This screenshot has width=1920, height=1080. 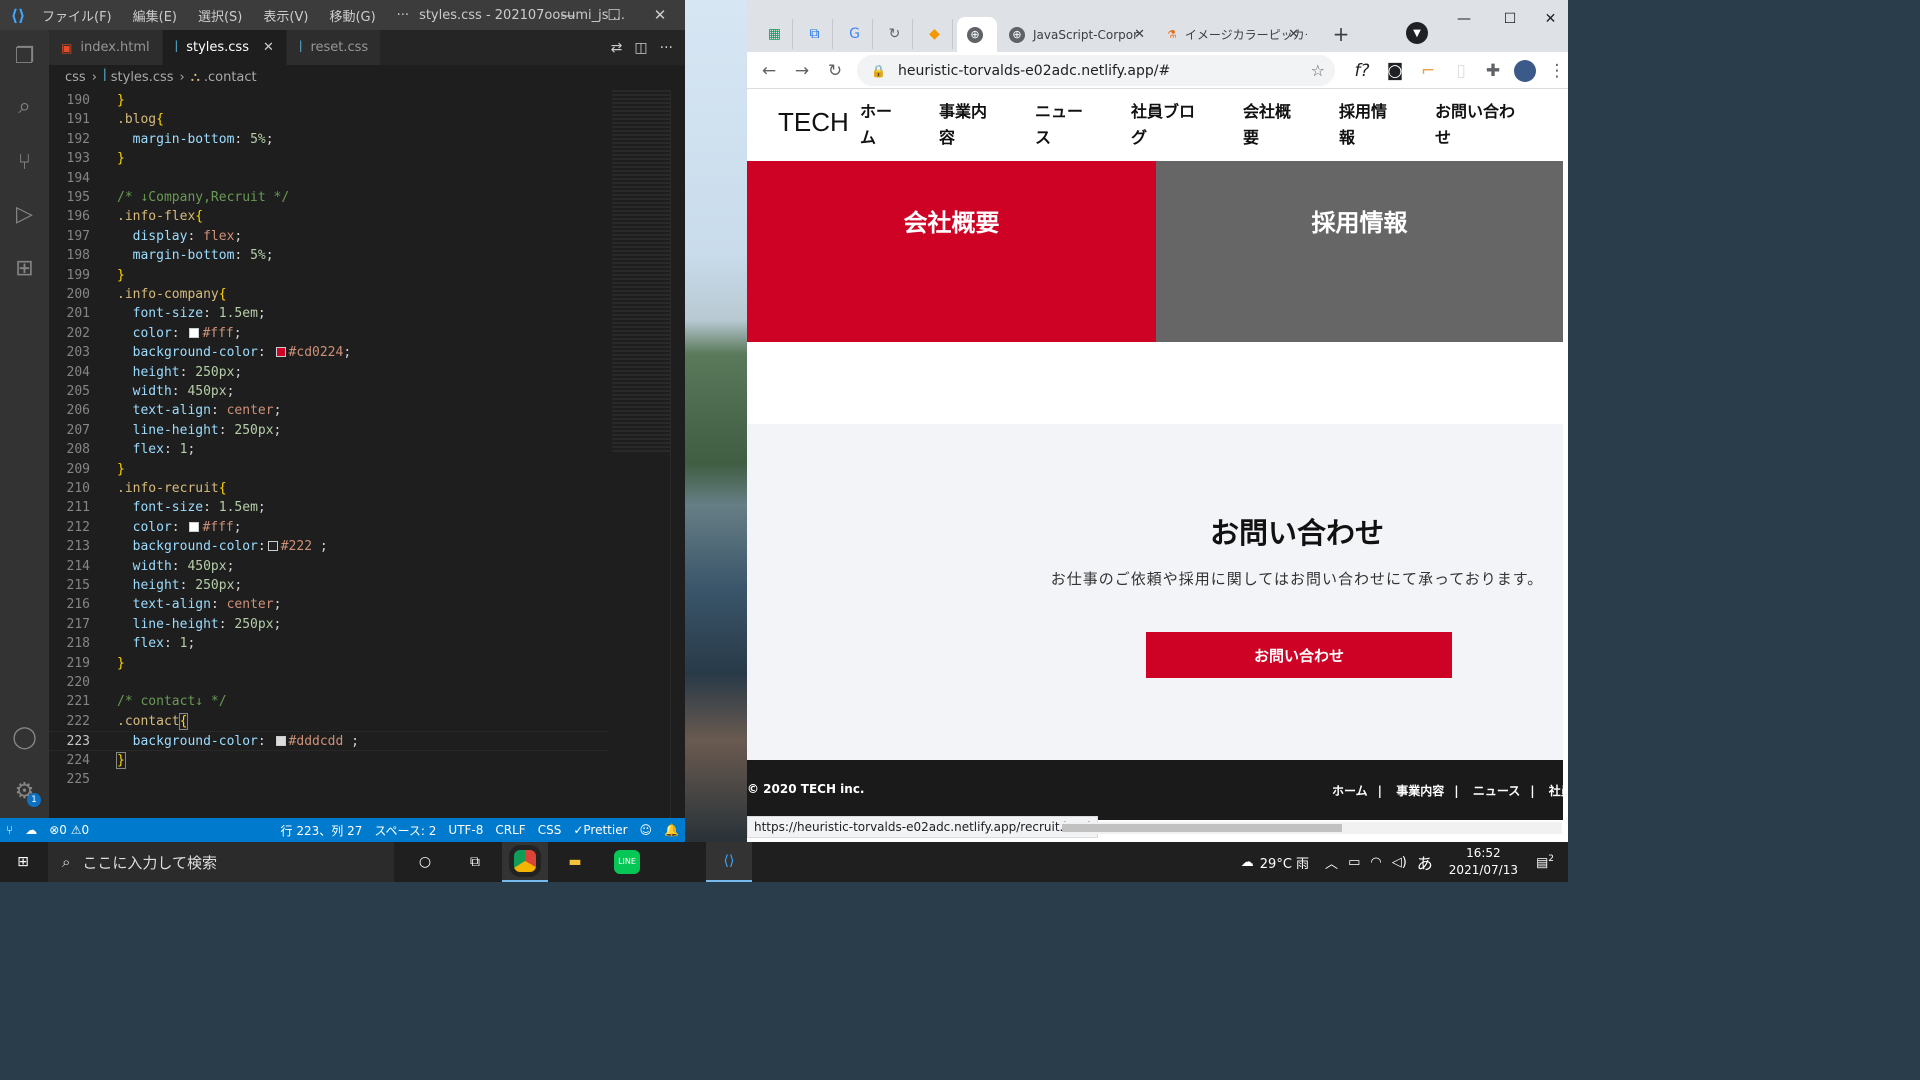 What do you see at coordinates (1475, 125) in the screenshot?
I see `nav-contact: お問い合わせ` at bounding box center [1475, 125].